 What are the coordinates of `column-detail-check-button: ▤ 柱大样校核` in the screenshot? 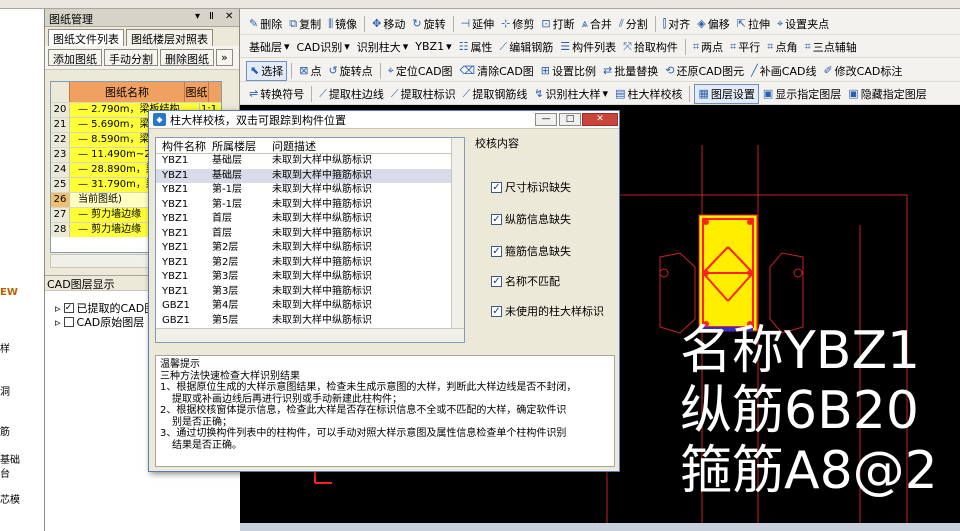 It's located at (648, 94).